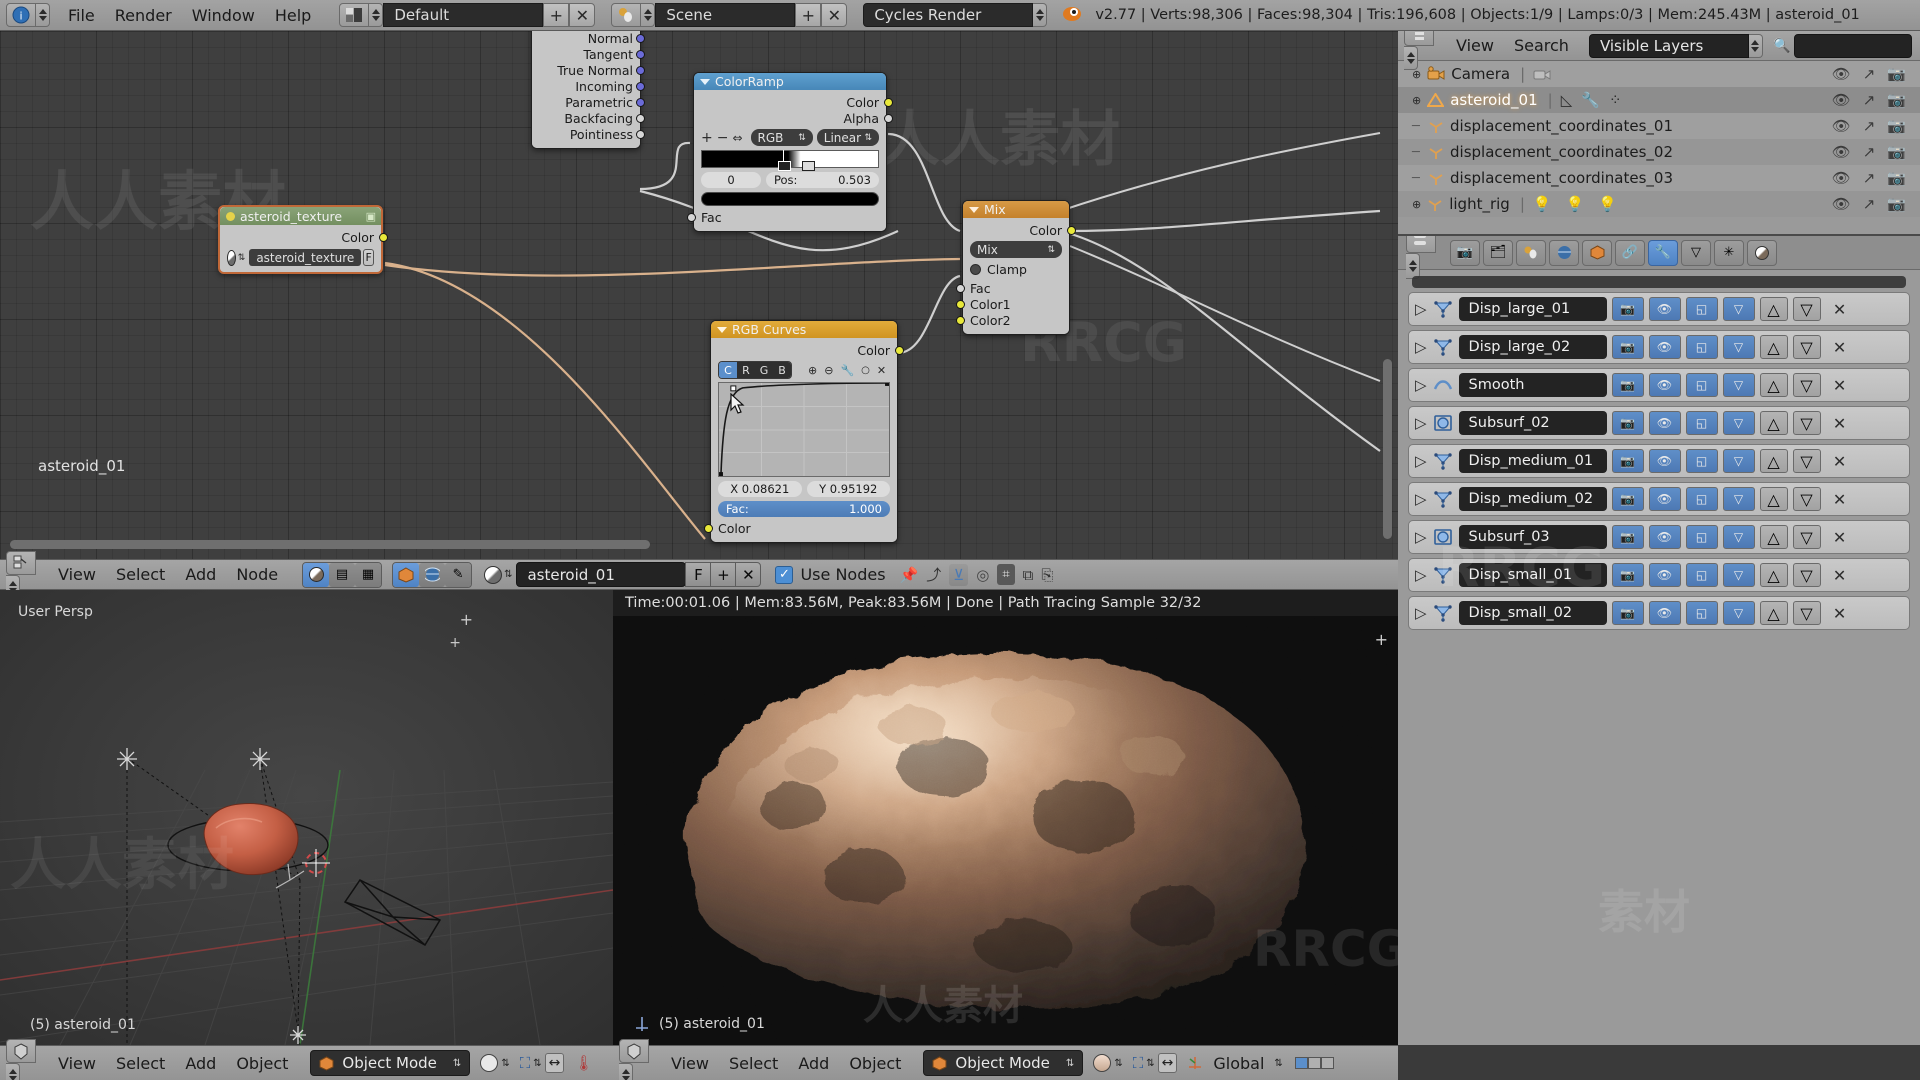 The width and height of the screenshot is (1920, 1080). Describe the element at coordinates (790, 81) in the screenshot. I see `node-header: ColorRamp` at that location.